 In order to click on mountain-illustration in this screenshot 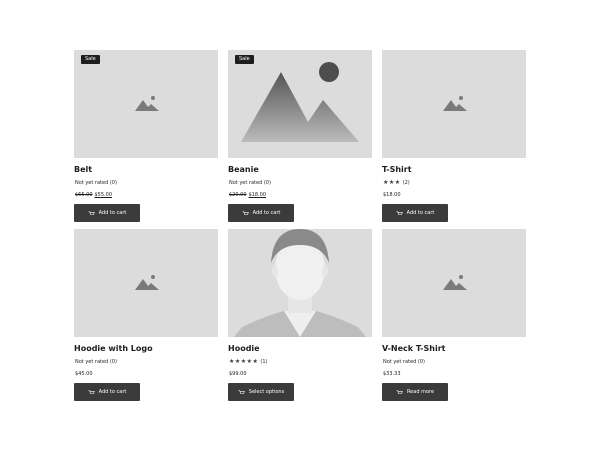, I will do `click(300, 102)`.